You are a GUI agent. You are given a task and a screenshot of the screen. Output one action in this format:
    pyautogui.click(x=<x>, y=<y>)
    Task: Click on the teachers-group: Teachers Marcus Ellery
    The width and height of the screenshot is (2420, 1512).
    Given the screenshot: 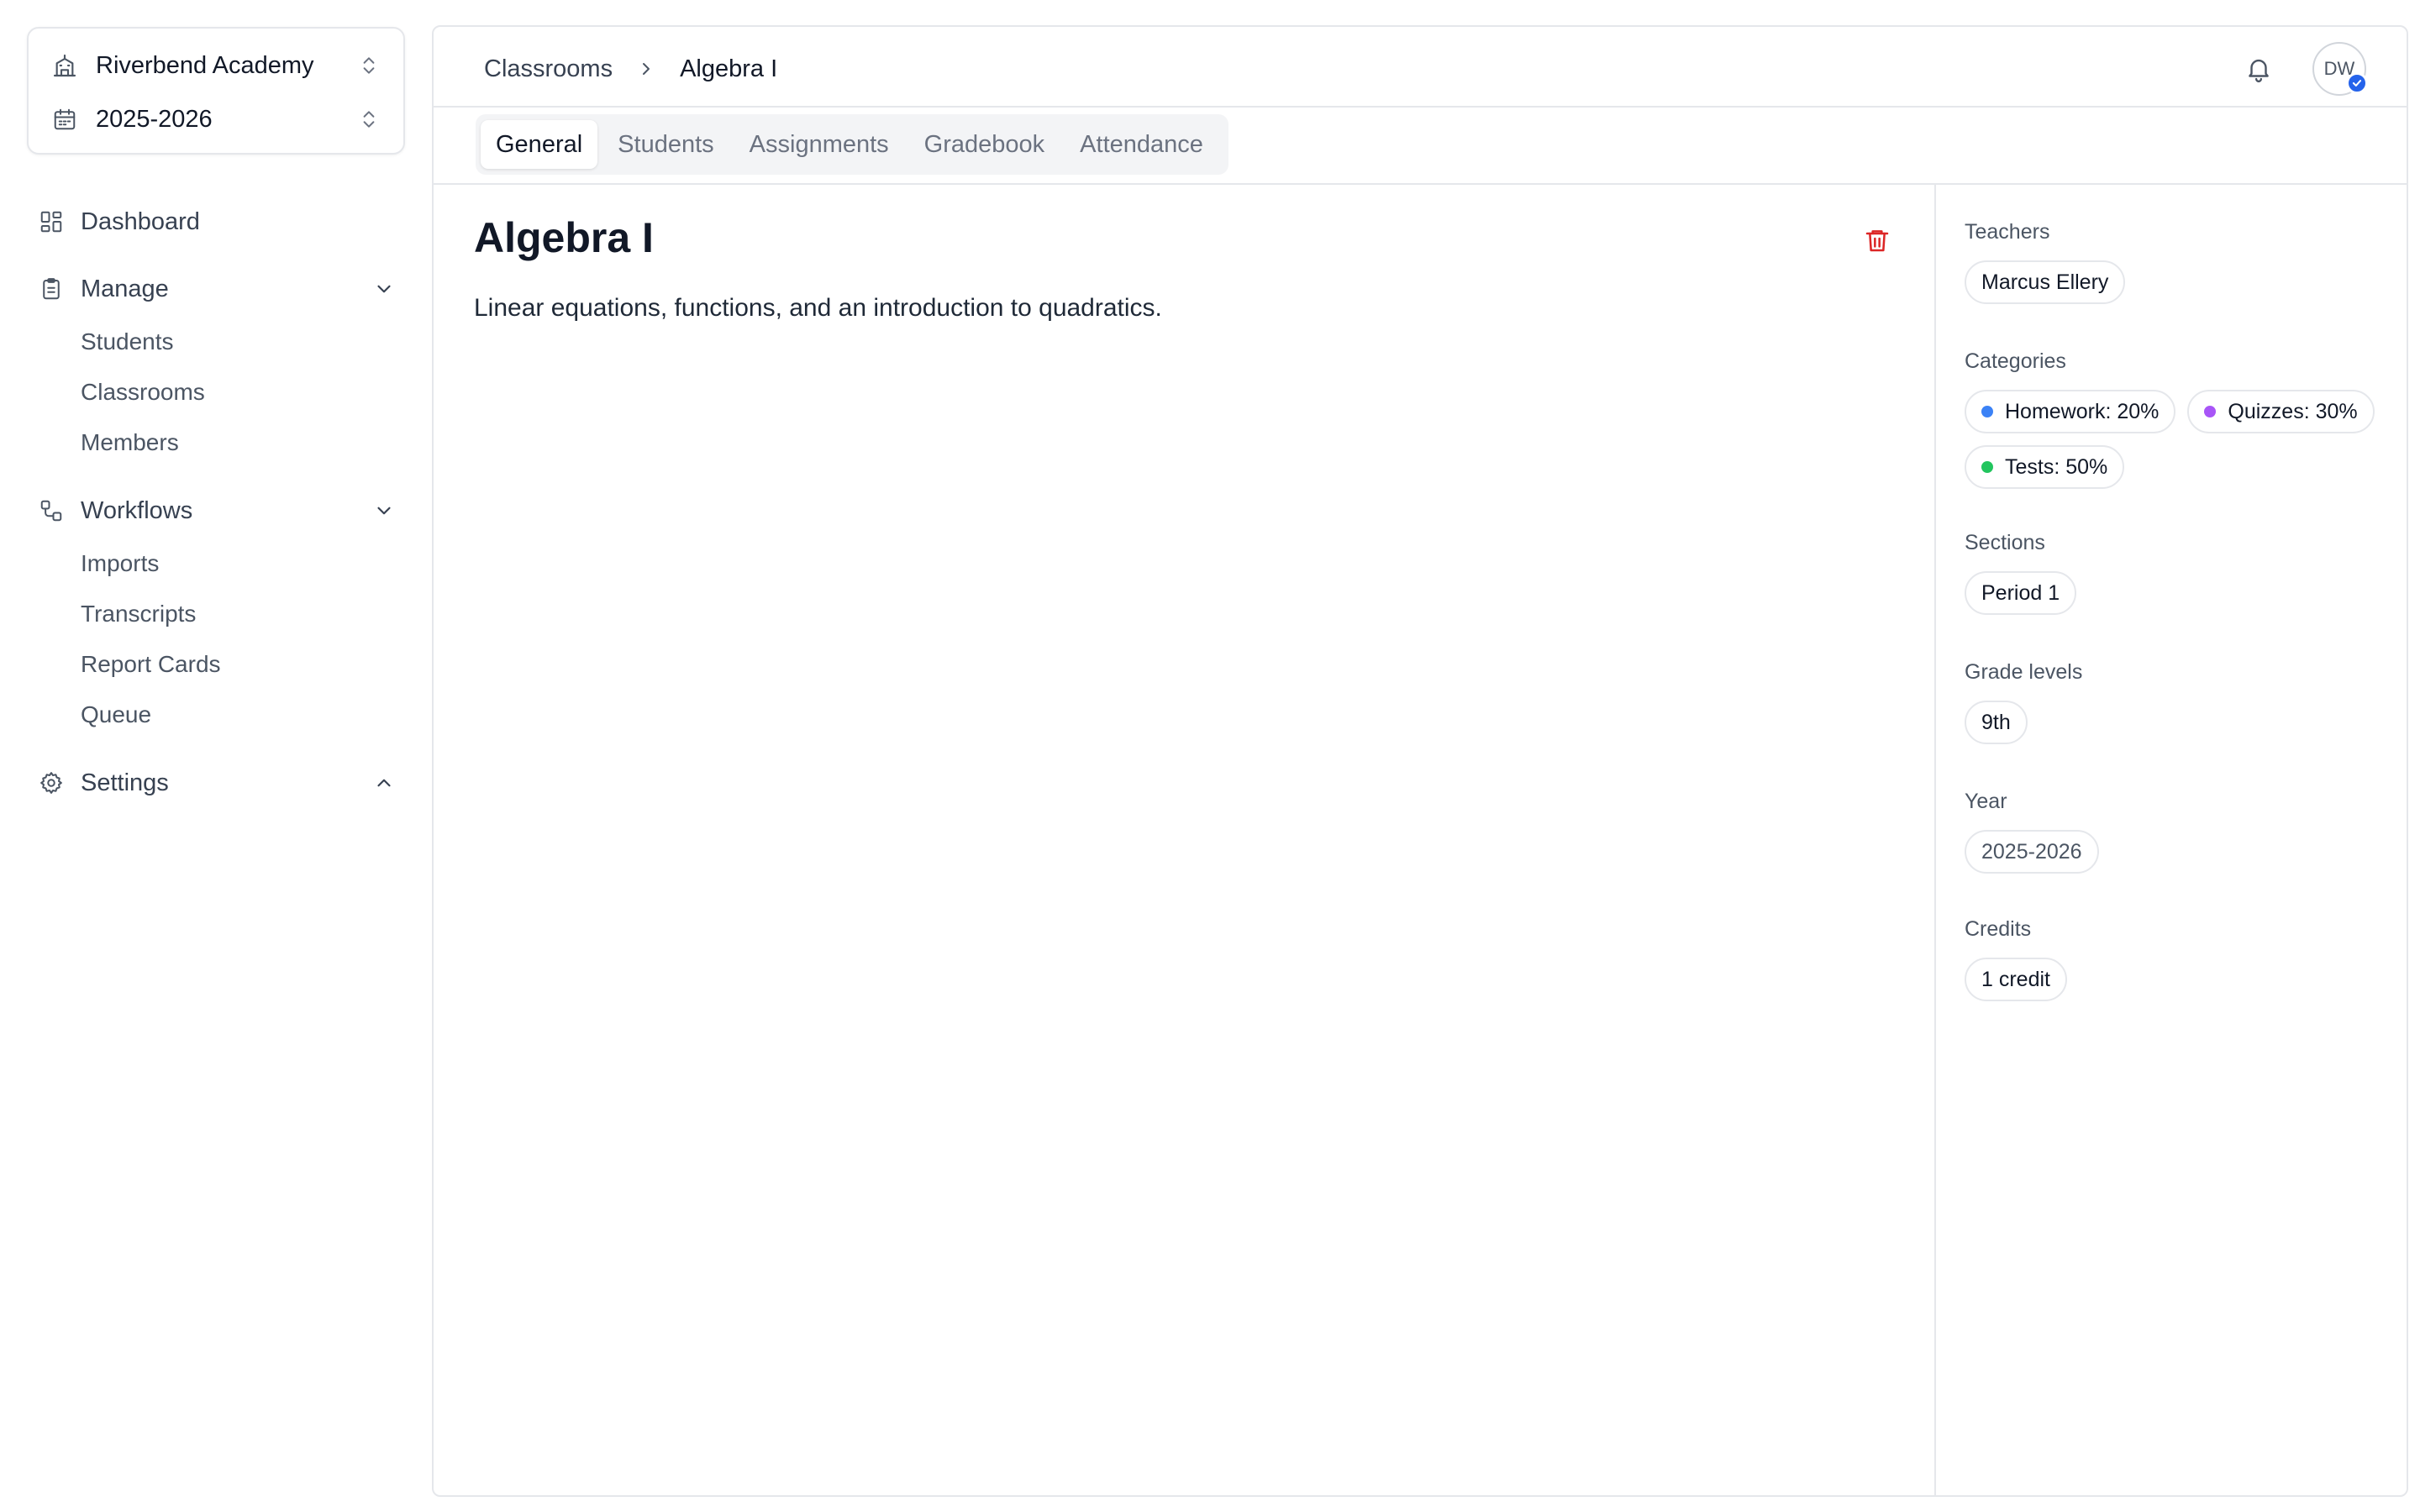 What is the action you would take?
    pyautogui.click(x=2177, y=260)
    